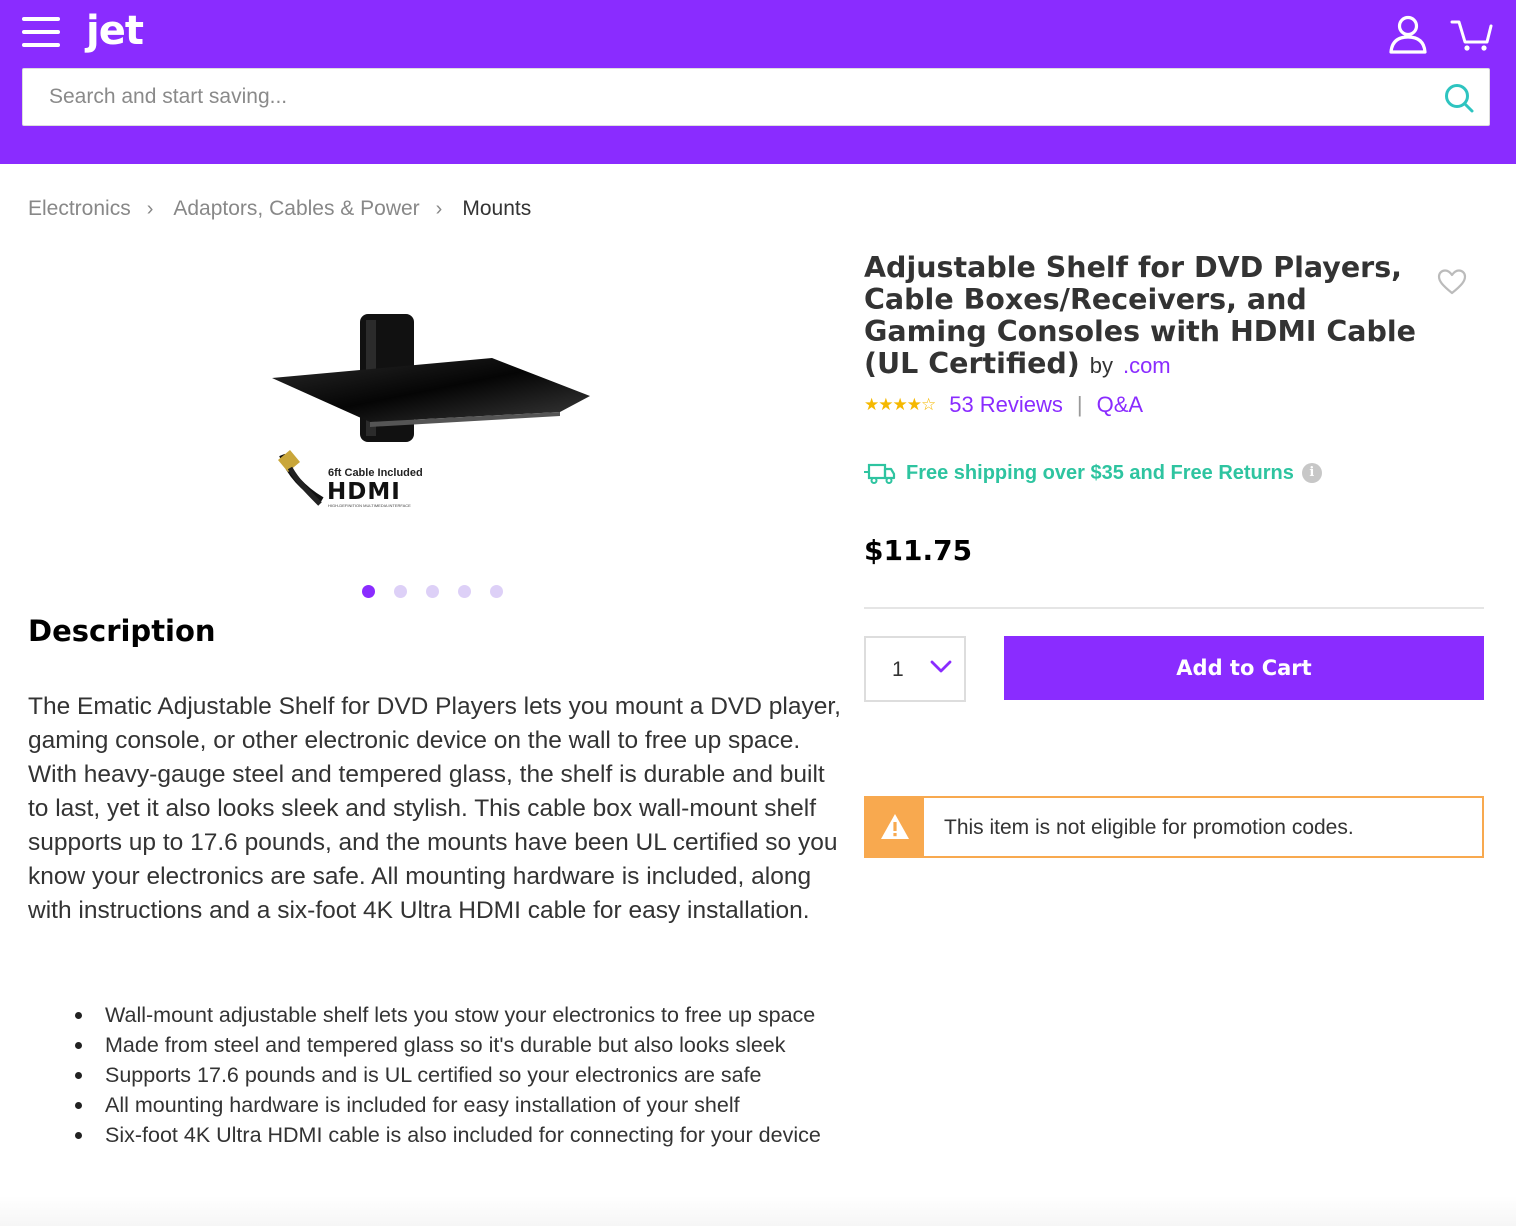  What do you see at coordinates (1244, 668) in the screenshot?
I see `add-to-cart-button: Add to Cart` at bounding box center [1244, 668].